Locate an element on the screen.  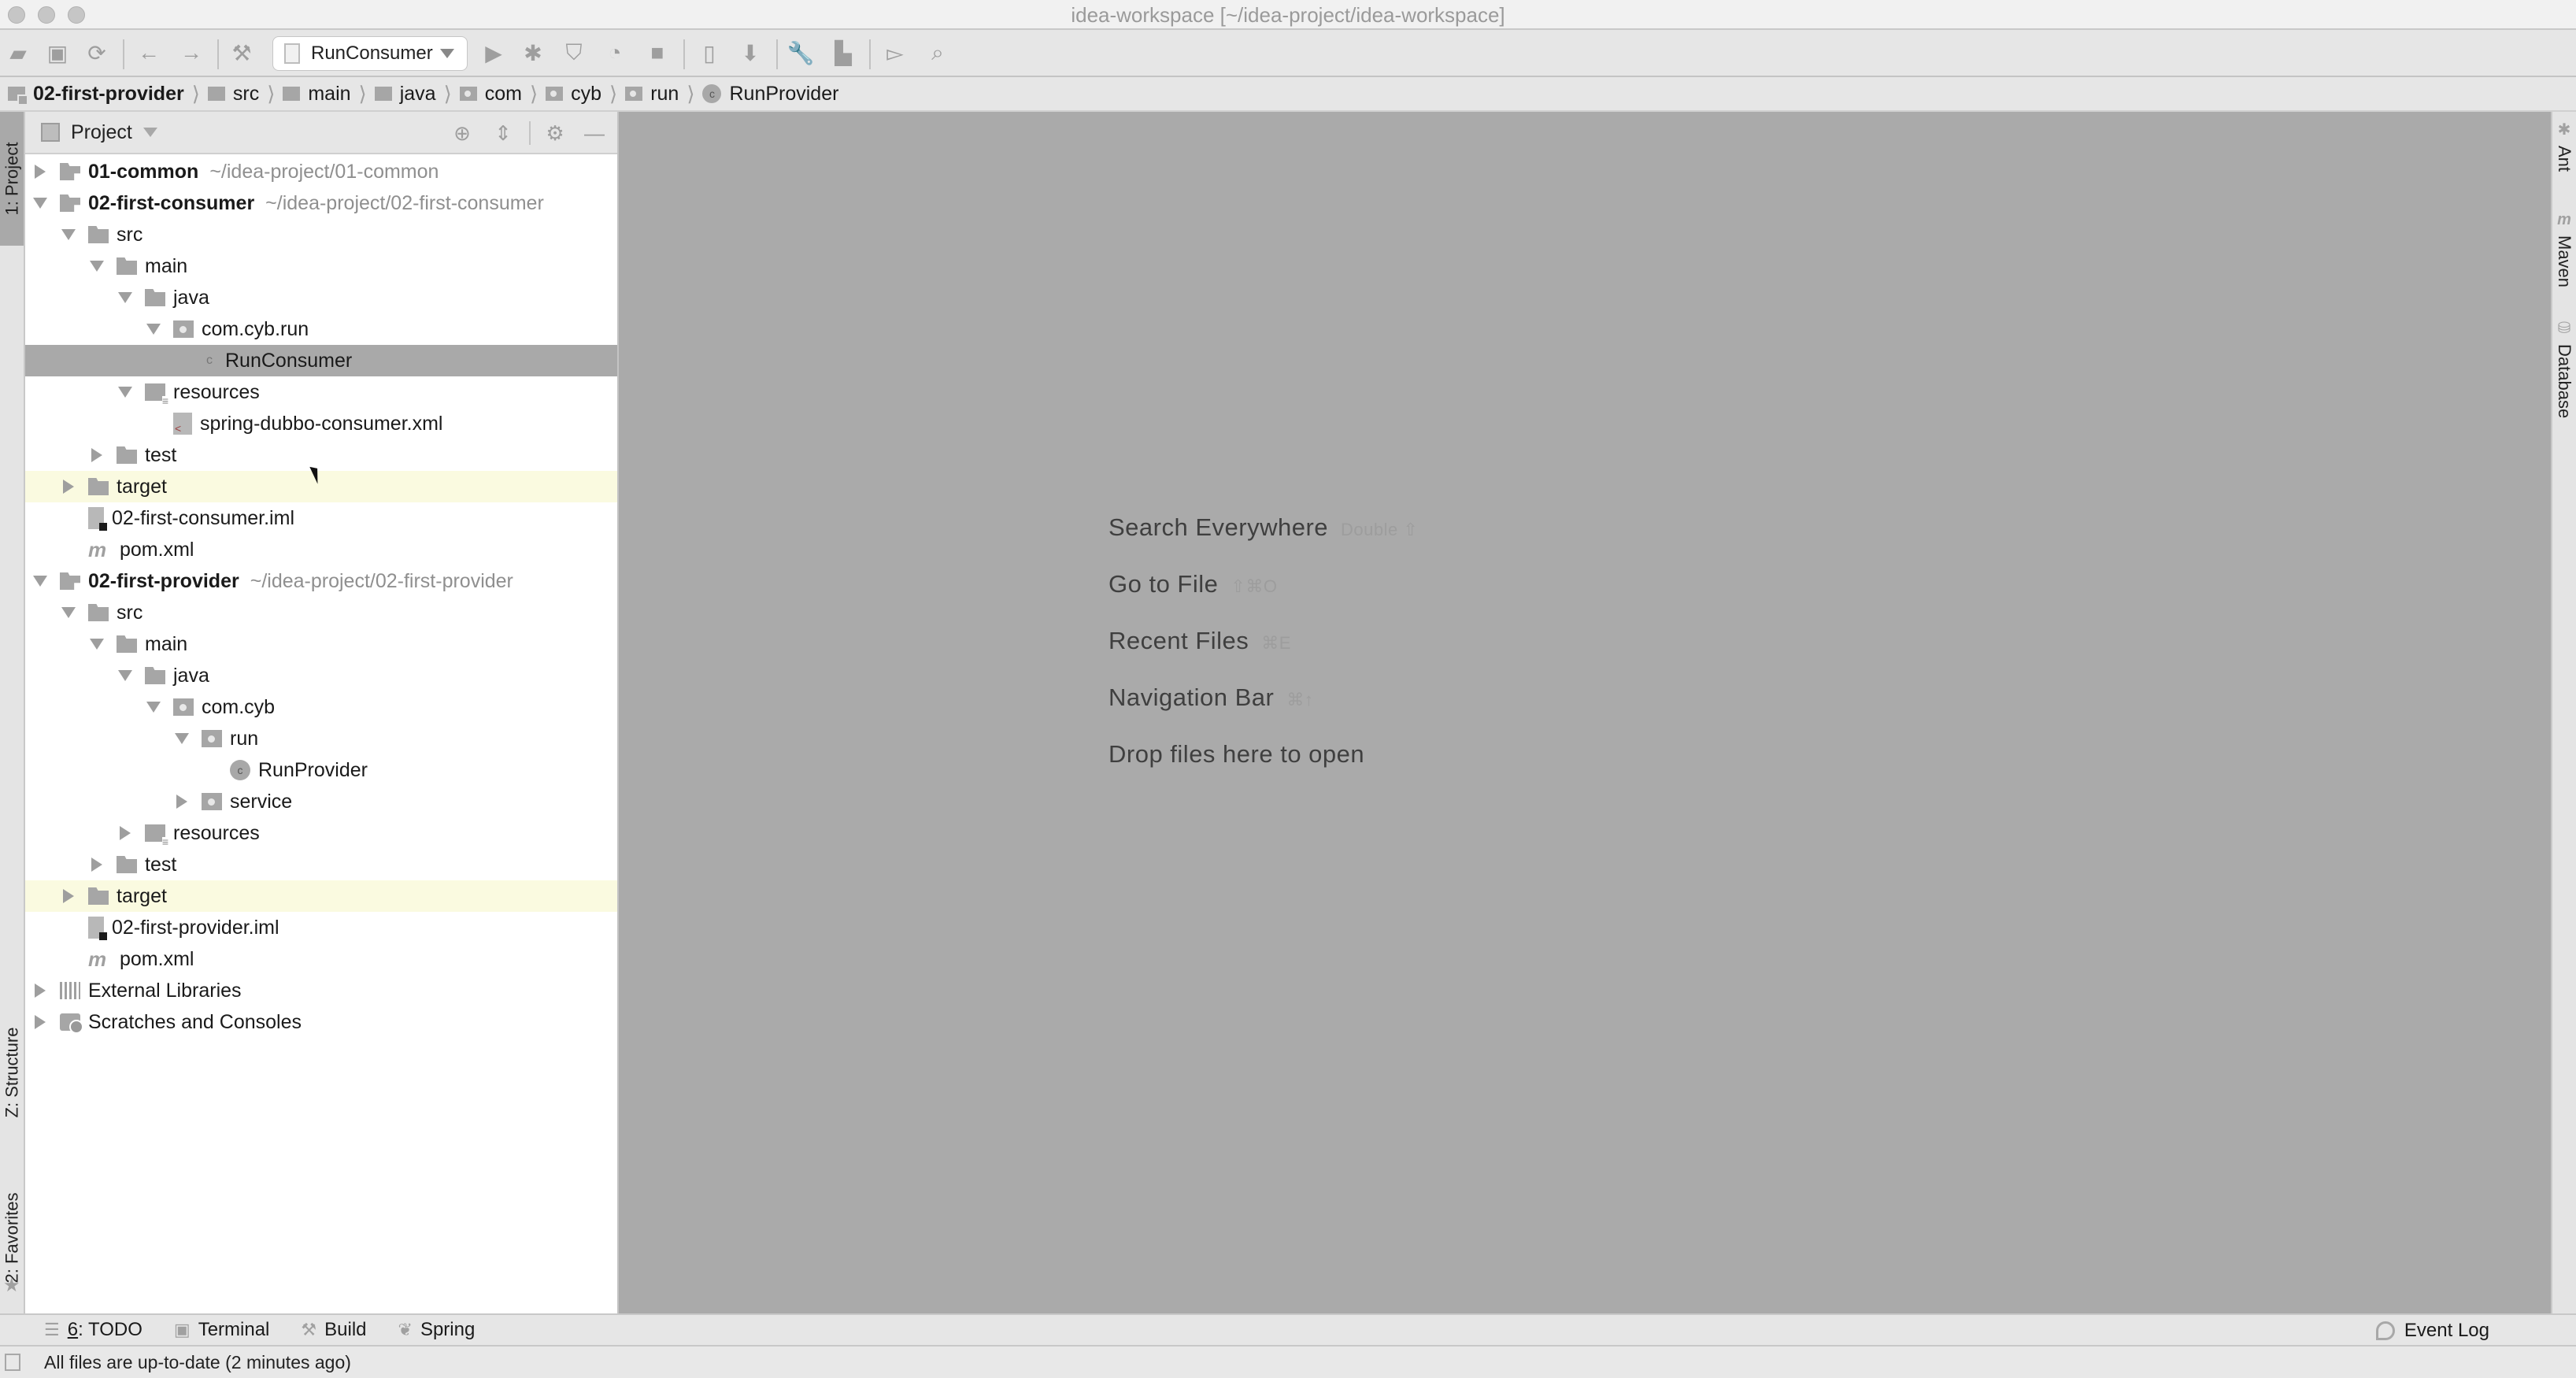
save-icon: ▣ is located at coordinates (57, 52).